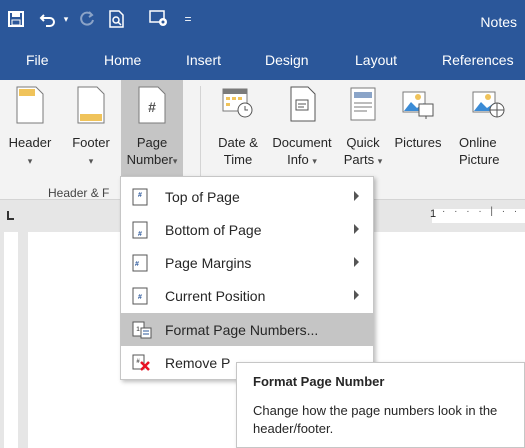 This screenshot has width=525, height=448. I want to click on page-number-icon: #, so click(152, 107).